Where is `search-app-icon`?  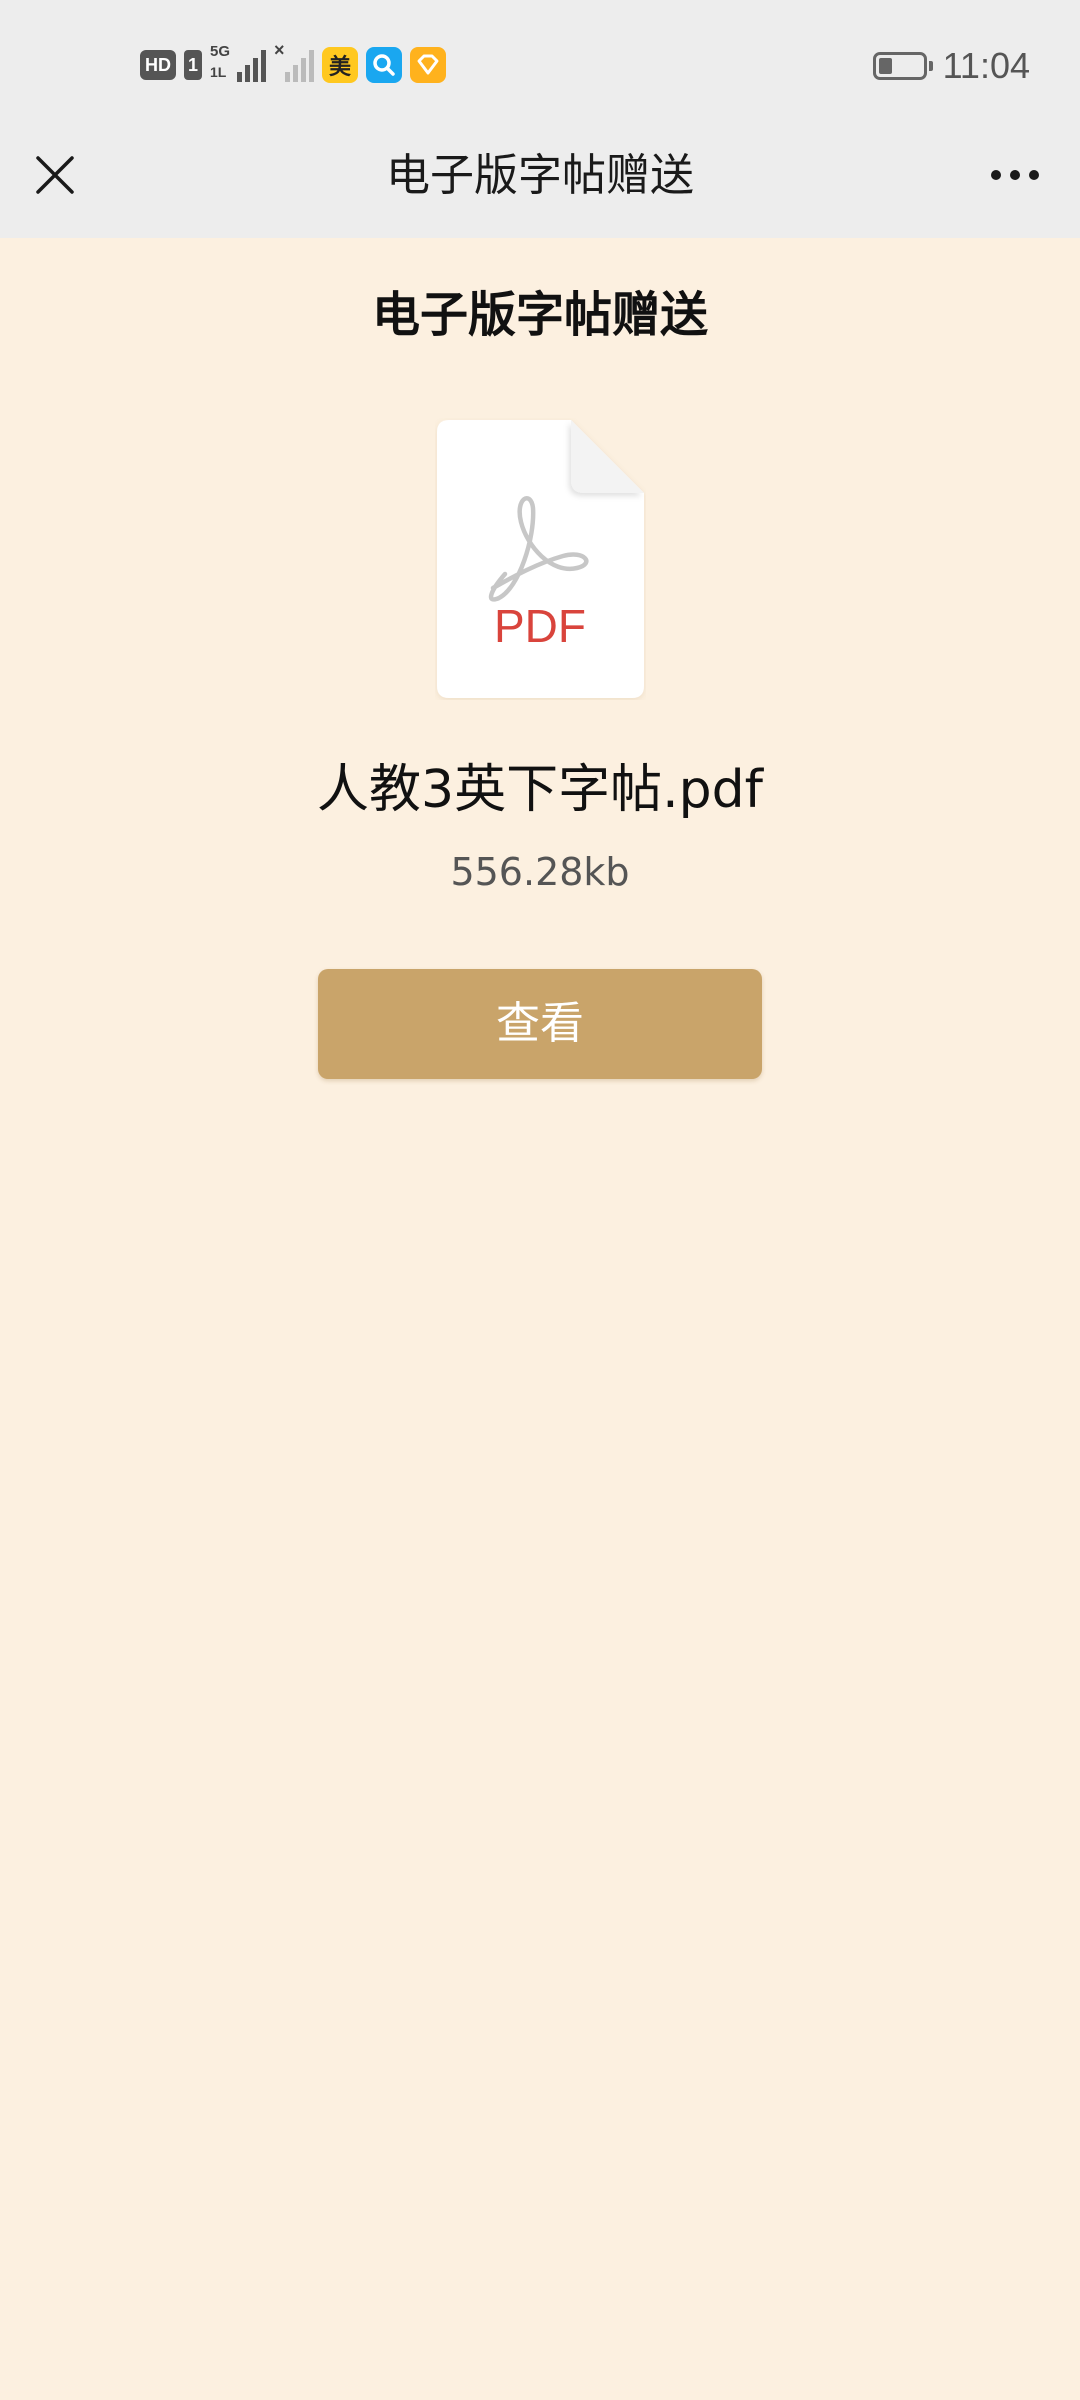
search-app-icon is located at coordinates (384, 65).